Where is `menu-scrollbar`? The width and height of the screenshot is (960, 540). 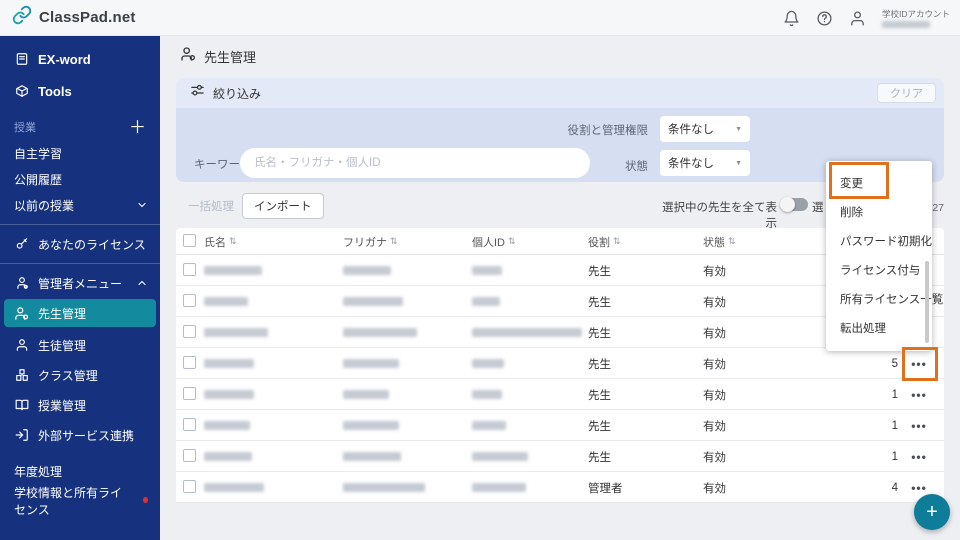 menu-scrollbar is located at coordinates (927, 302).